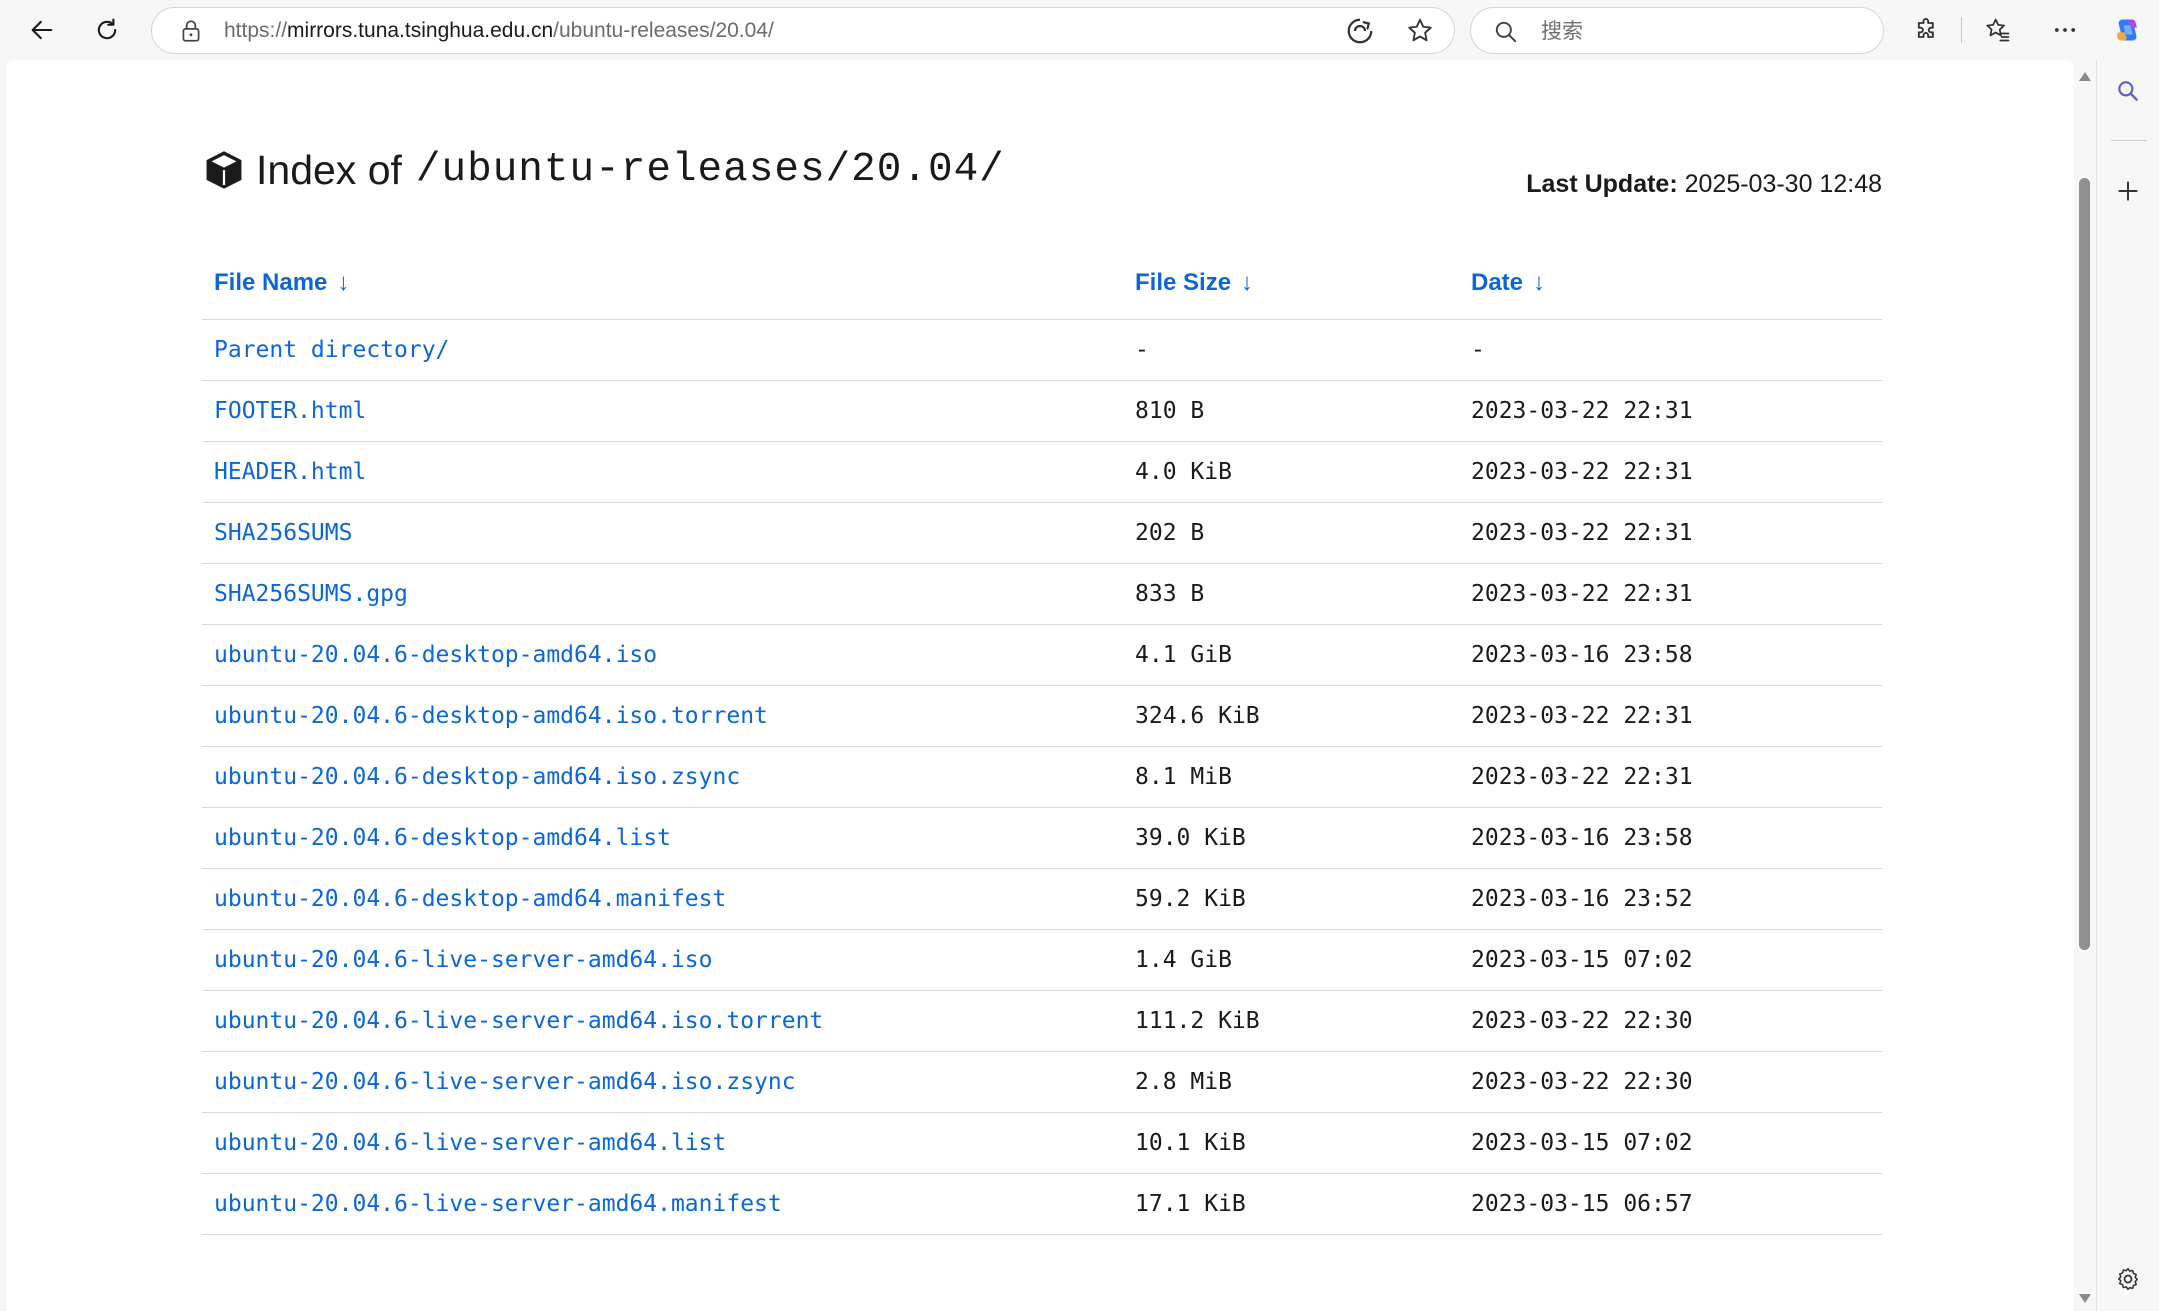  I want to click on last-update-value: 2025-03-30 12:48, so click(1783, 184).